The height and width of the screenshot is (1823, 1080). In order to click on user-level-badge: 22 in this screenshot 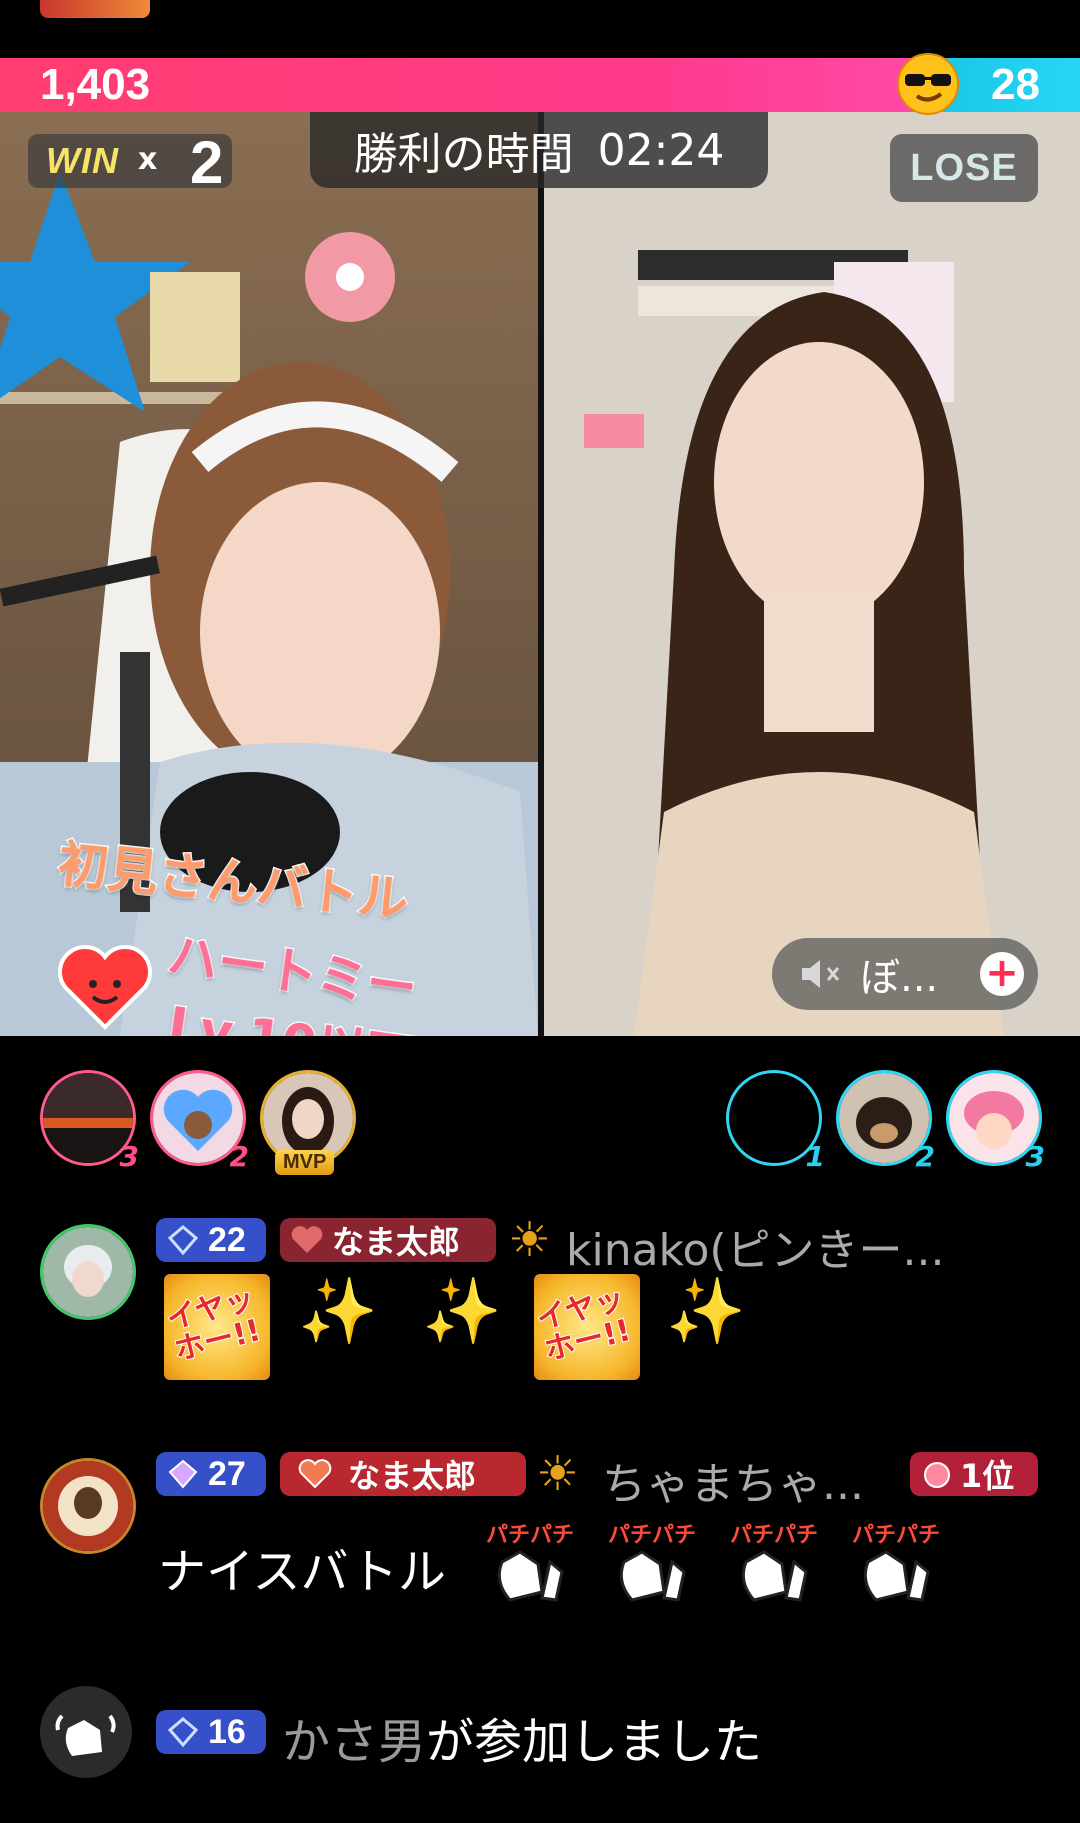, I will do `click(211, 1240)`.